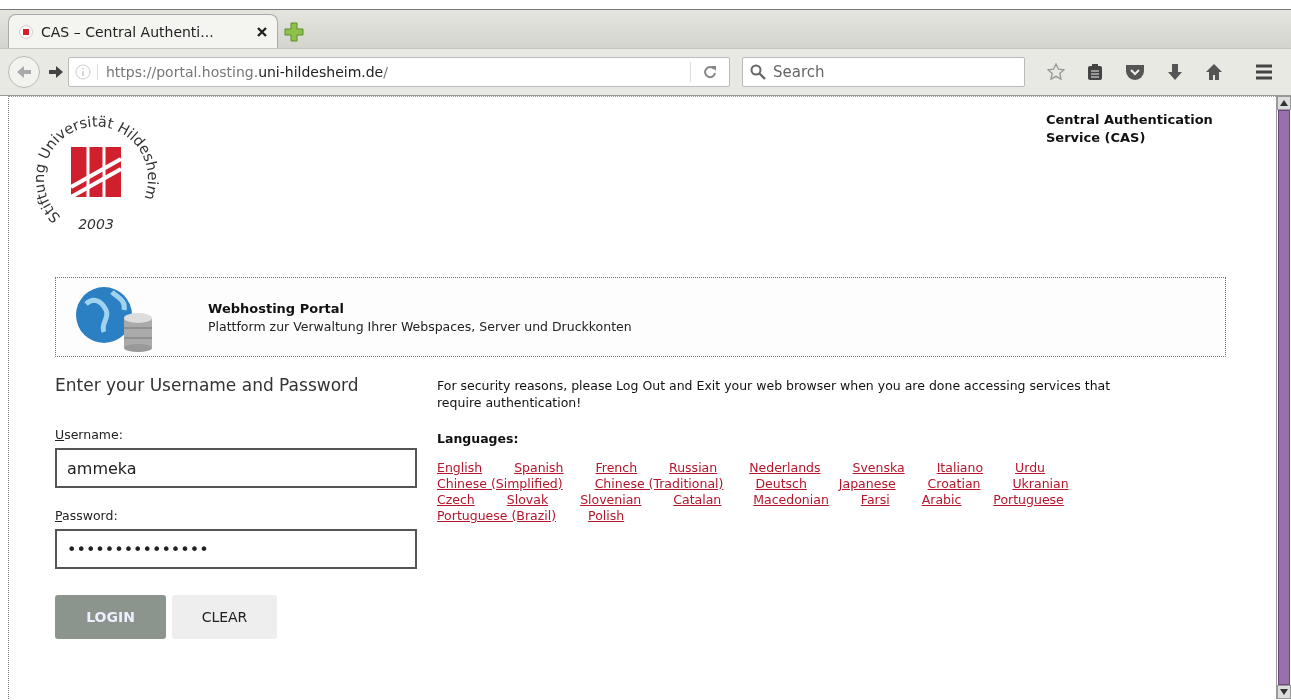  Describe the element at coordinates (954, 484) in the screenshot. I see `language-link: Croatian` at that location.